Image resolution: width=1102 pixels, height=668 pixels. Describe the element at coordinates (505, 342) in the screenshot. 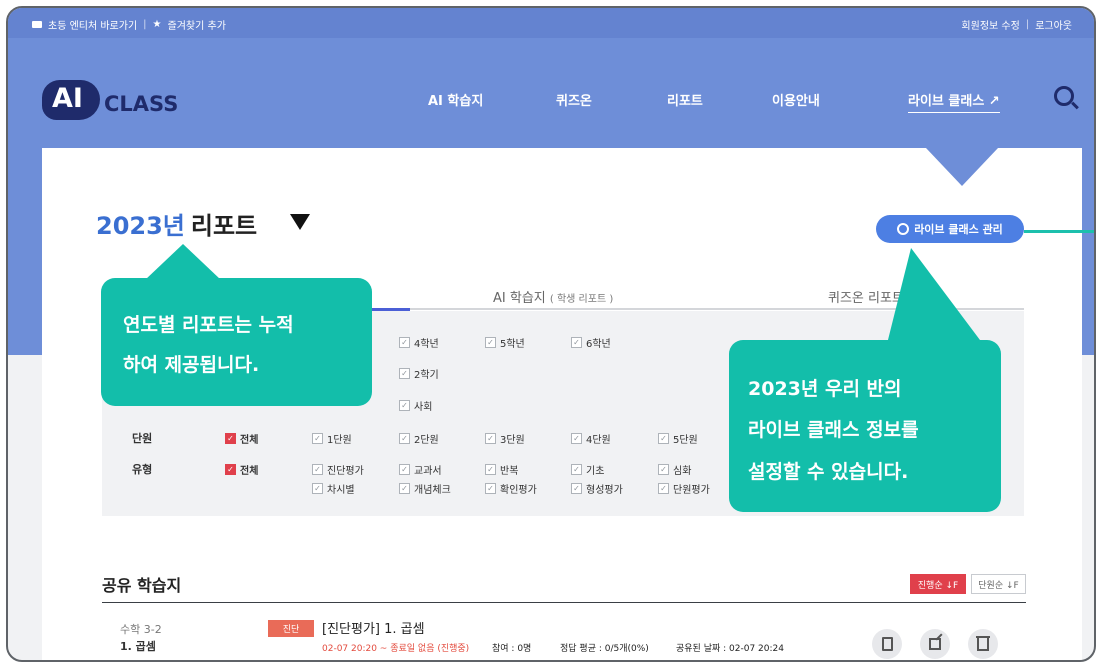

I see `filter-grade-5: ✓ 5학년` at that location.